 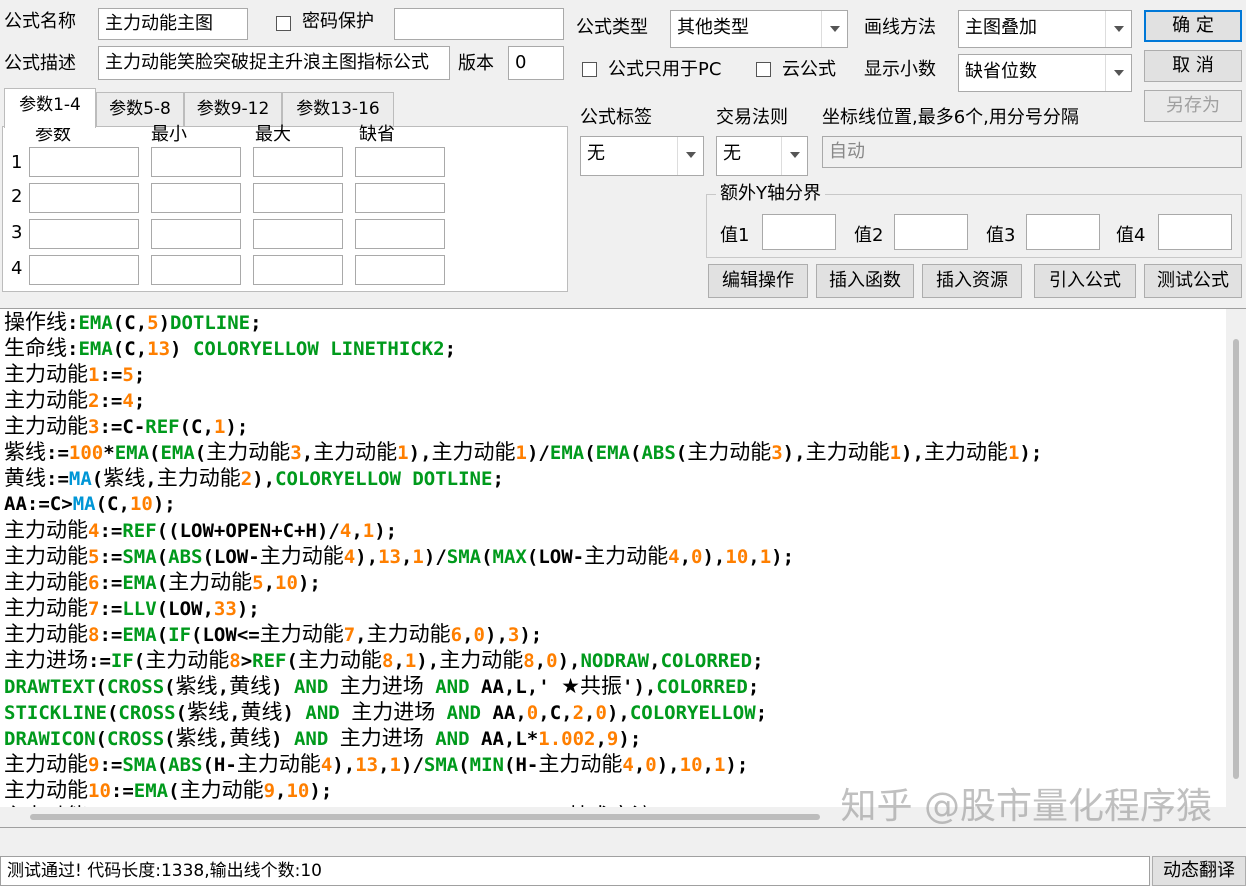 I want to click on code-line: 主力动能8:=EMA(IF(LOW<=主力动能7,主力动能6,0),3);, so click(x=612, y=634).